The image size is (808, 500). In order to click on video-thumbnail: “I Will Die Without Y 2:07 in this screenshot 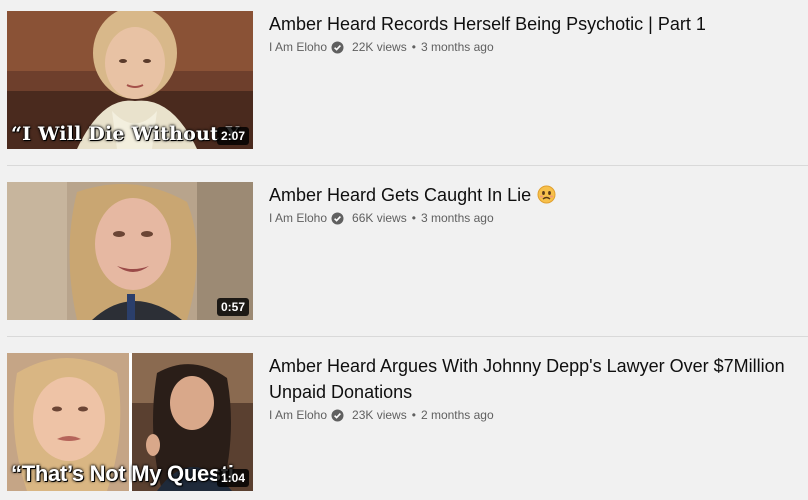, I will do `click(130, 80)`.